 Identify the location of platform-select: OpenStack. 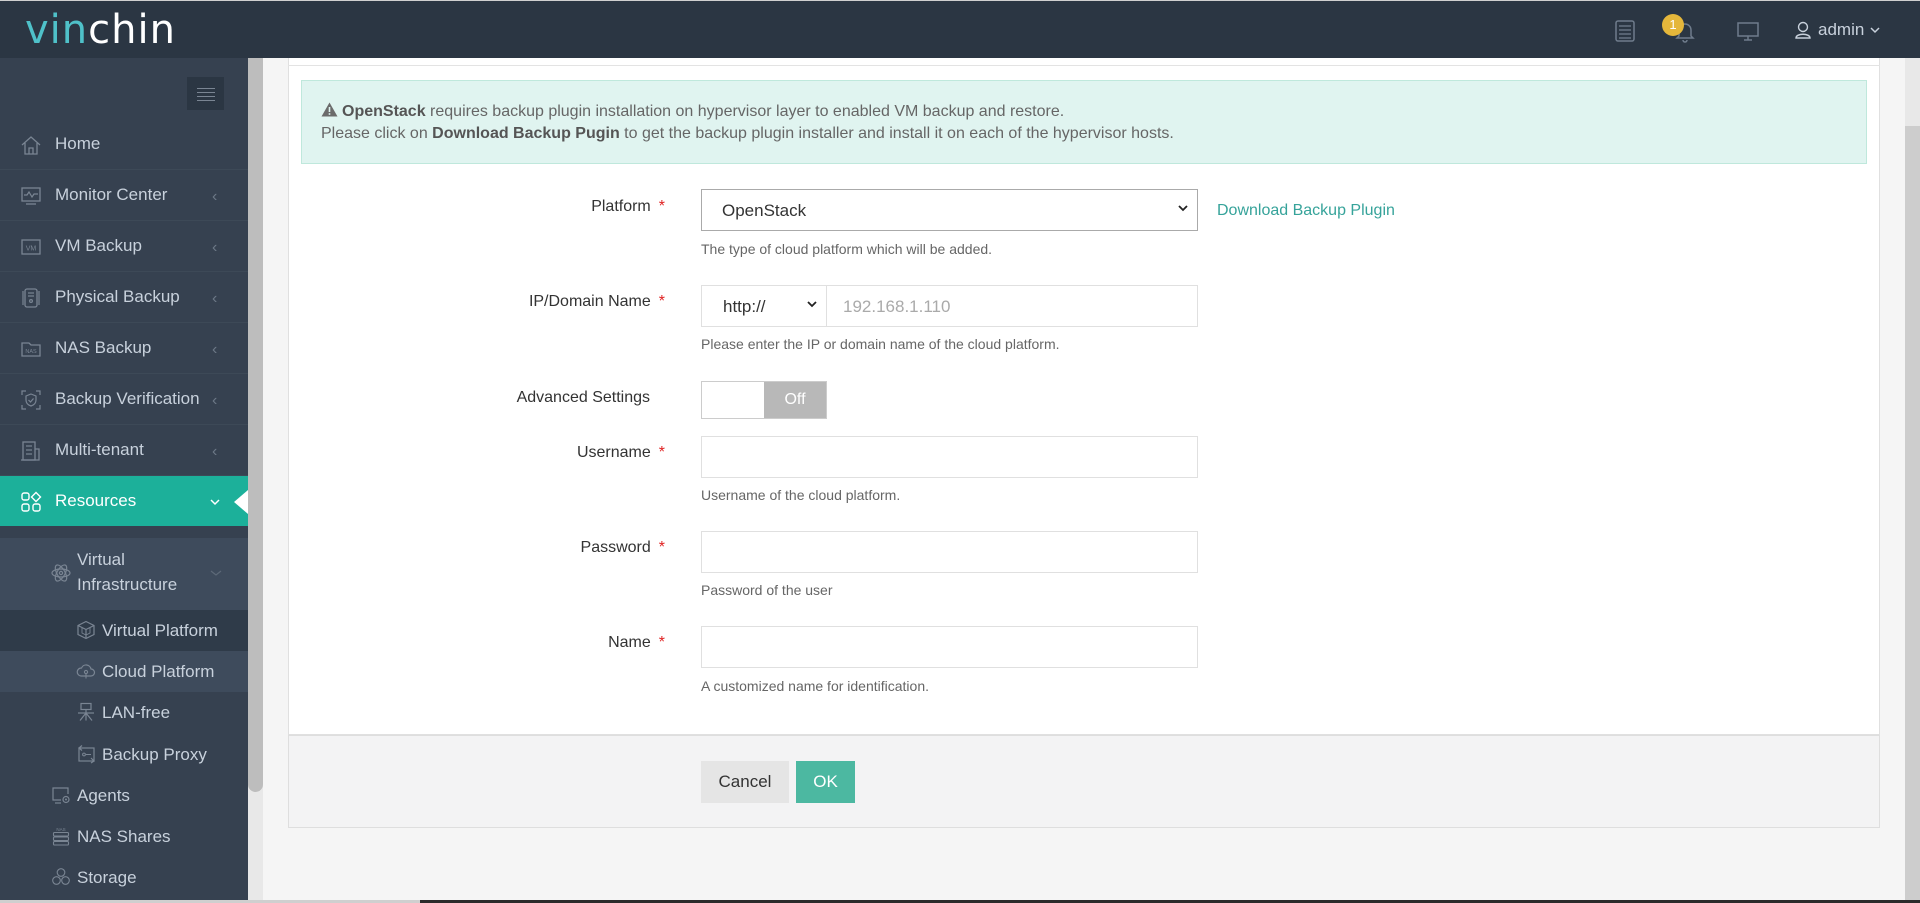
(949, 210).